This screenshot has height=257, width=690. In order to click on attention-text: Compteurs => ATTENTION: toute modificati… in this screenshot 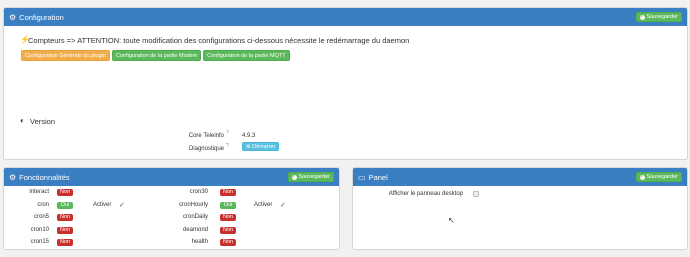, I will do `click(219, 40)`.